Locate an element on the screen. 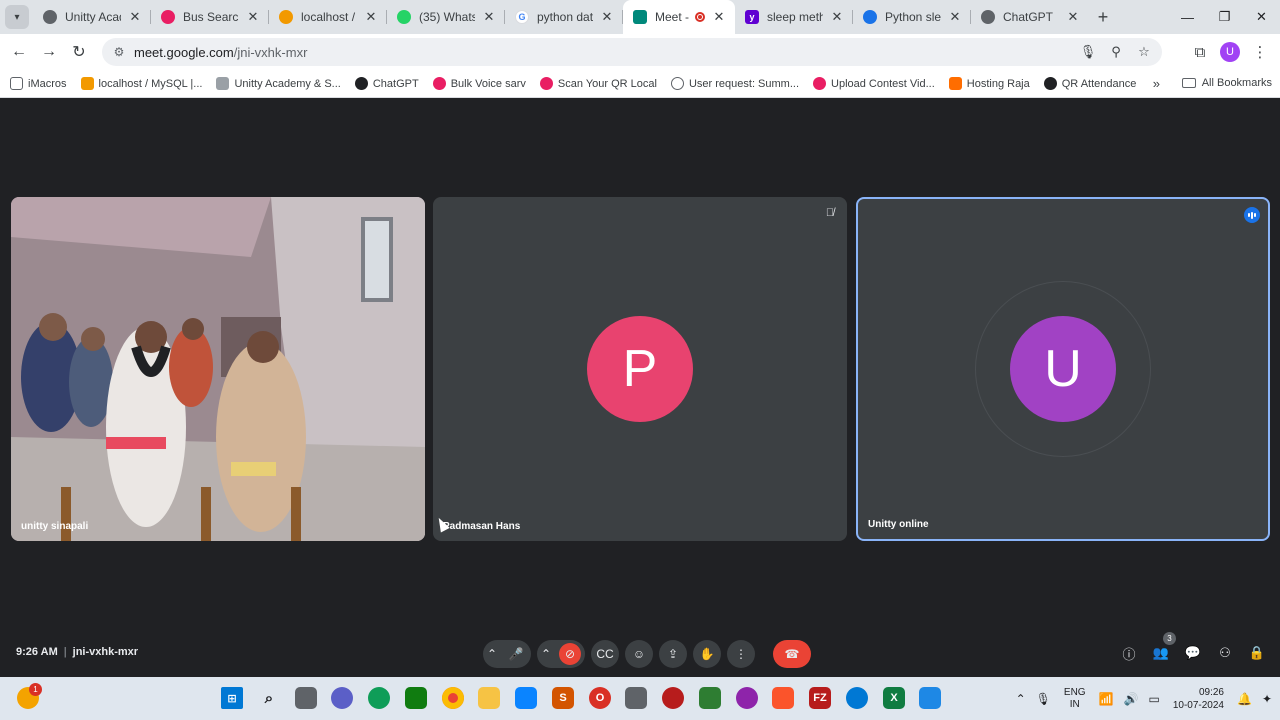  notifications-icon: 🔔 is located at coordinates (1244, 699).